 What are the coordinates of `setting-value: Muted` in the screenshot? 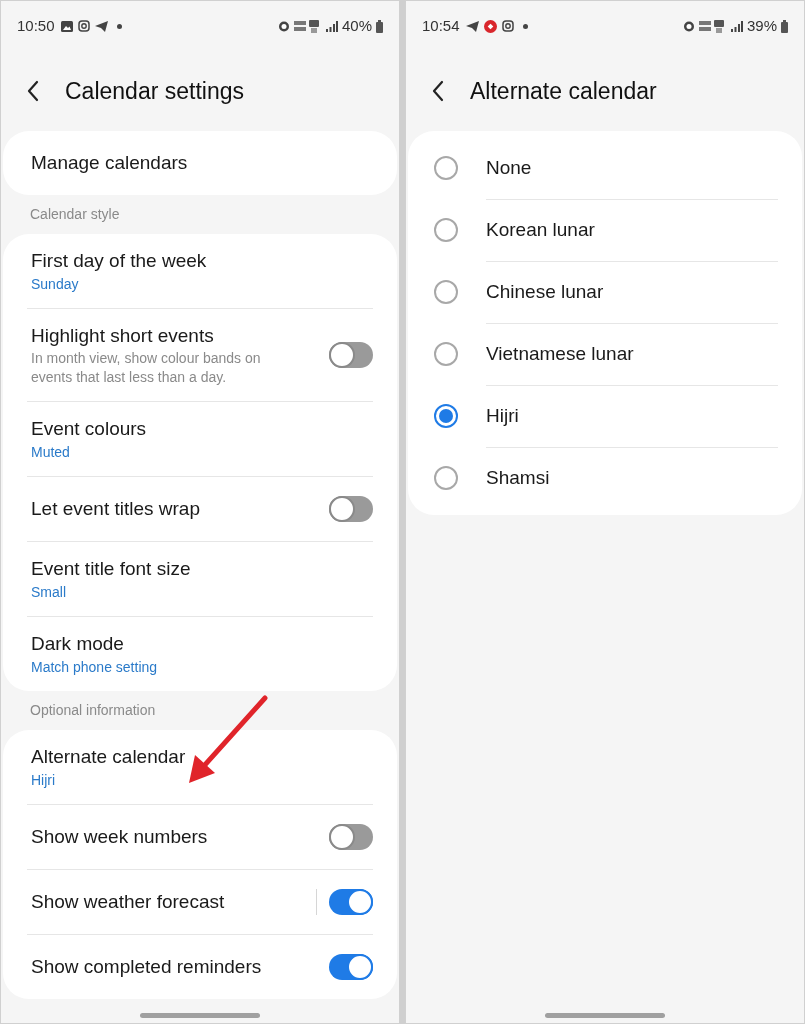 It's located at (51, 452).